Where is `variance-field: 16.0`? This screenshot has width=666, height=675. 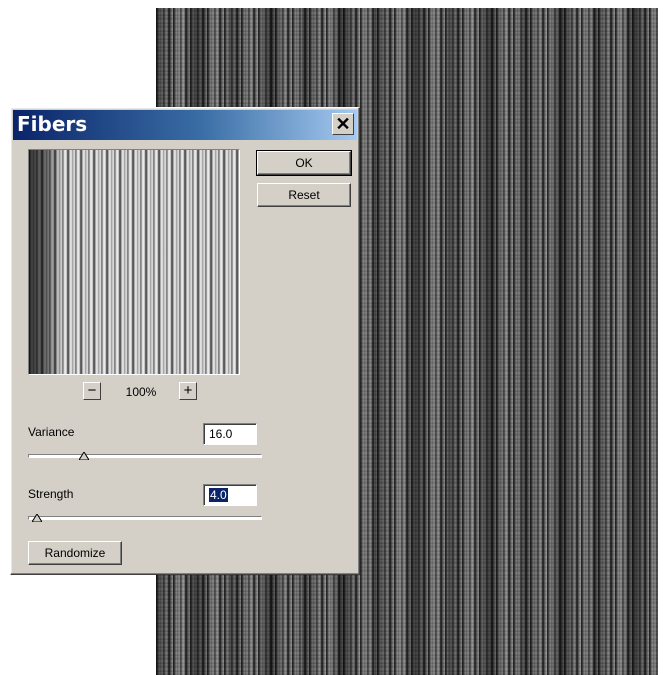 variance-field: 16.0 is located at coordinates (230, 434).